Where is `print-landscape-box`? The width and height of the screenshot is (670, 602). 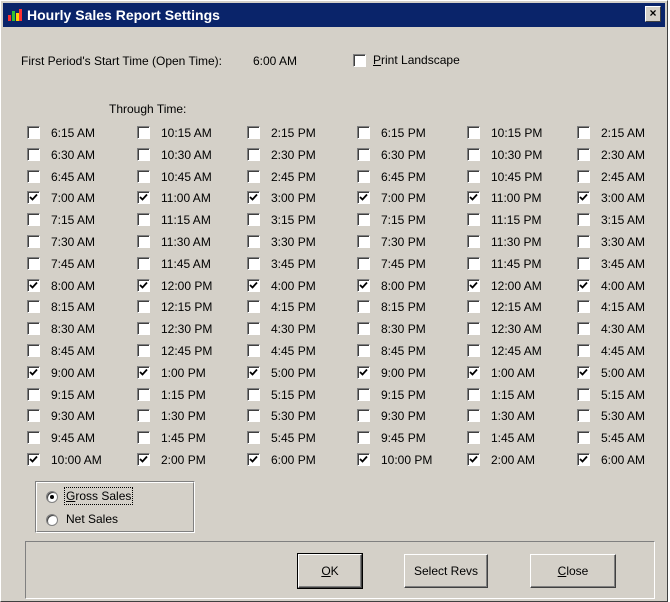 print-landscape-box is located at coordinates (359, 60).